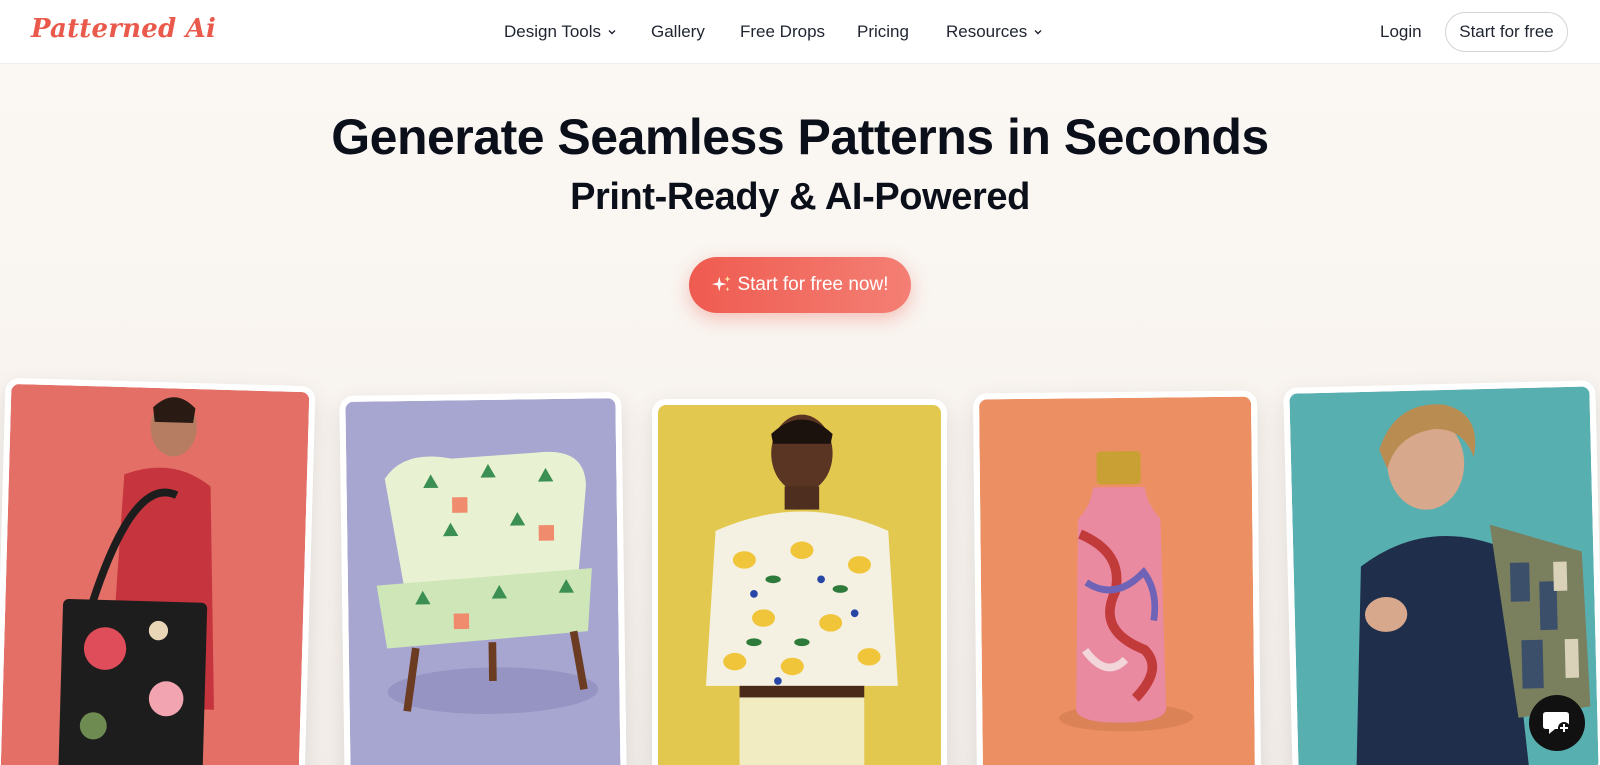 The height and width of the screenshot is (765, 1600). I want to click on nav-gallery: Gallery, so click(678, 32).